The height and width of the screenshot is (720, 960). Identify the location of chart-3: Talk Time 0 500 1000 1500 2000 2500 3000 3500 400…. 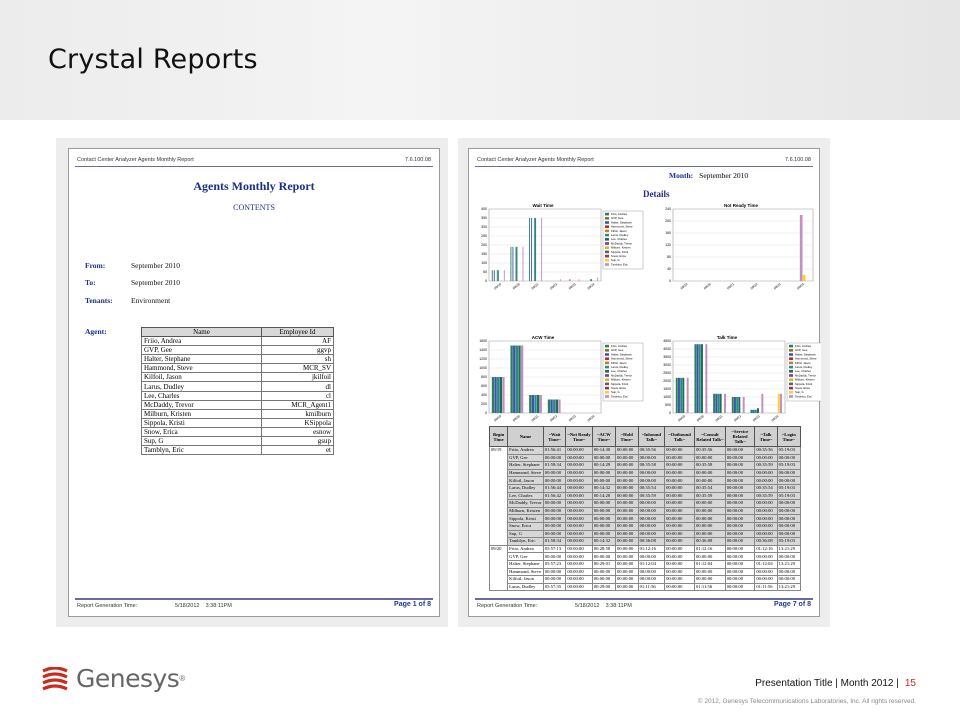
(742, 378).